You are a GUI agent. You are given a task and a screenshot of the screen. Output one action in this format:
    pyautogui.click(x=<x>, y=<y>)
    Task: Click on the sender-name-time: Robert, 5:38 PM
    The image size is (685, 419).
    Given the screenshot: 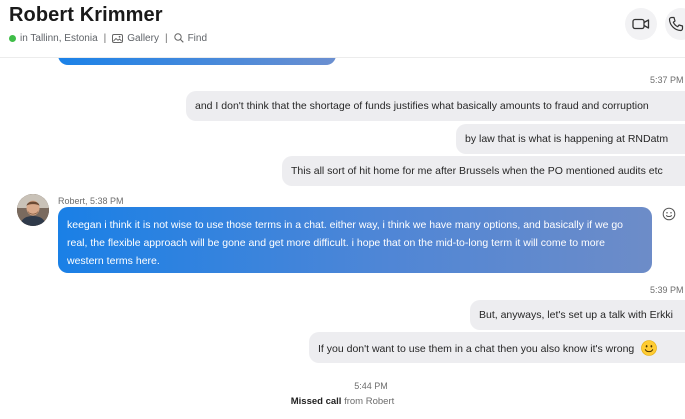 What is the action you would take?
    pyautogui.click(x=91, y=201)
    